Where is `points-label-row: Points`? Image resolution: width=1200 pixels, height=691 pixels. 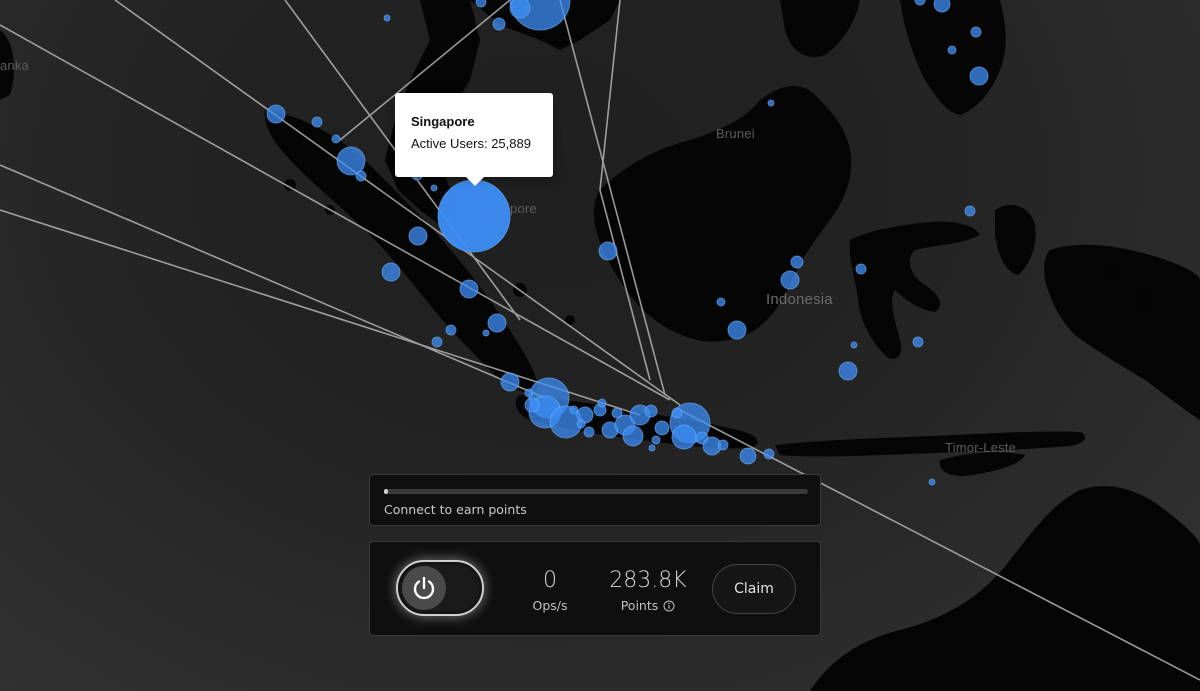
points-label-row: Points is located at coordinates (648, 605).